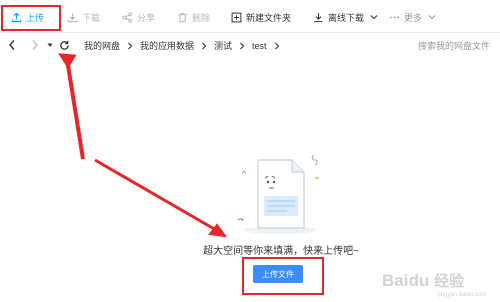  What do you see at coordinates (201, 17) in the screenshot?
I see `delete-label: 删除` at bounding box center [201, 17].